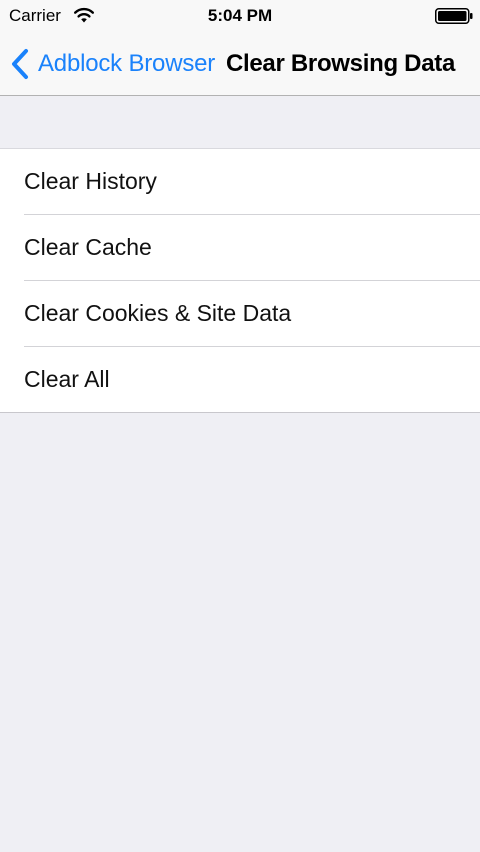 This screenshot has height=852, width=480. Describe the element at coordinates (127, 63) in the screenshot. I see `back-button-label: Adblock Browser` at that location.